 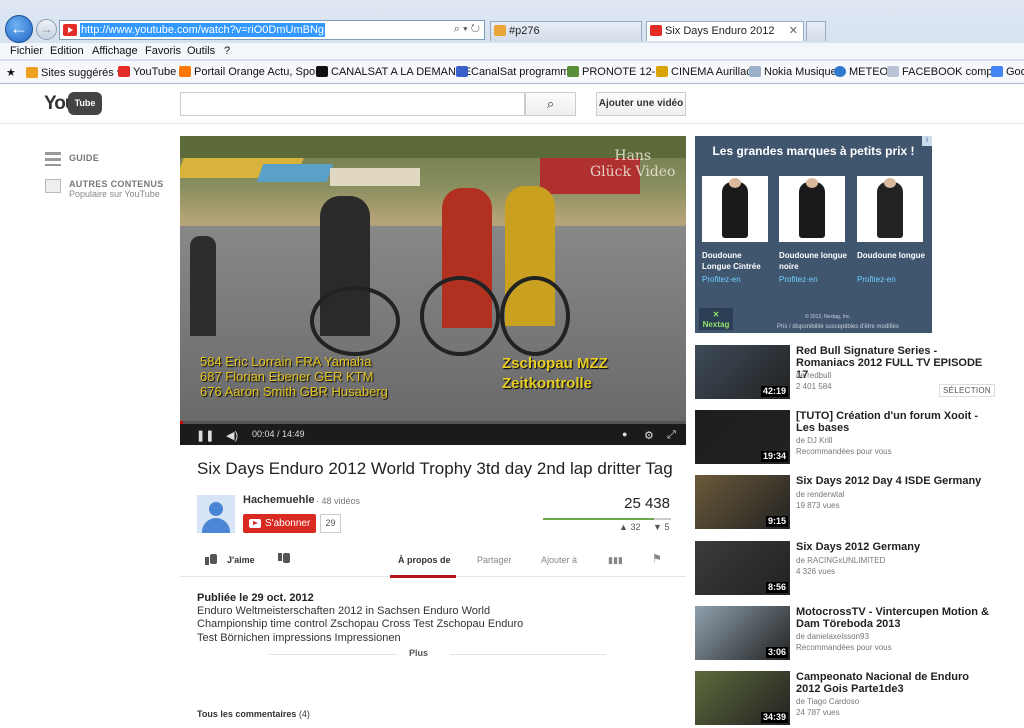 What do you see at coordinates (742, 437) in the screenshot?
I see `video-thumbnail: 19:34` at bounding box center [742, 437].